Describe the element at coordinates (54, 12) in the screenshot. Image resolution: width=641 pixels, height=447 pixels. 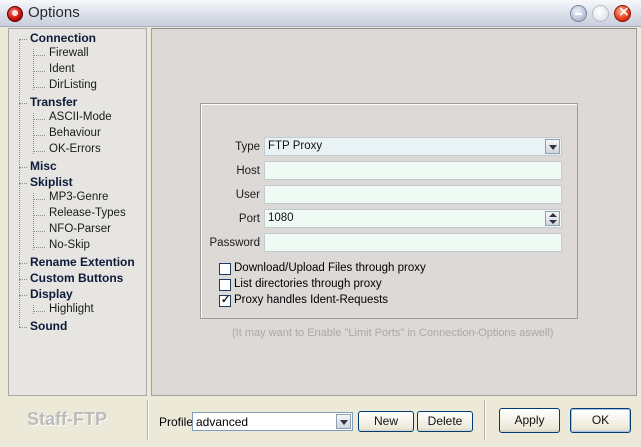
I see `window-title: Options` at that location.